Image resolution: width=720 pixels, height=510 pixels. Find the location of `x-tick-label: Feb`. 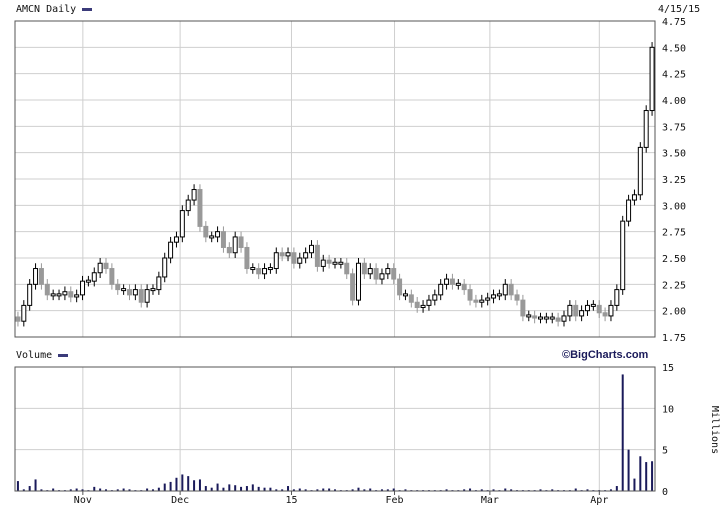

x-tick-label: Feb is located at coordinates (394, 500).